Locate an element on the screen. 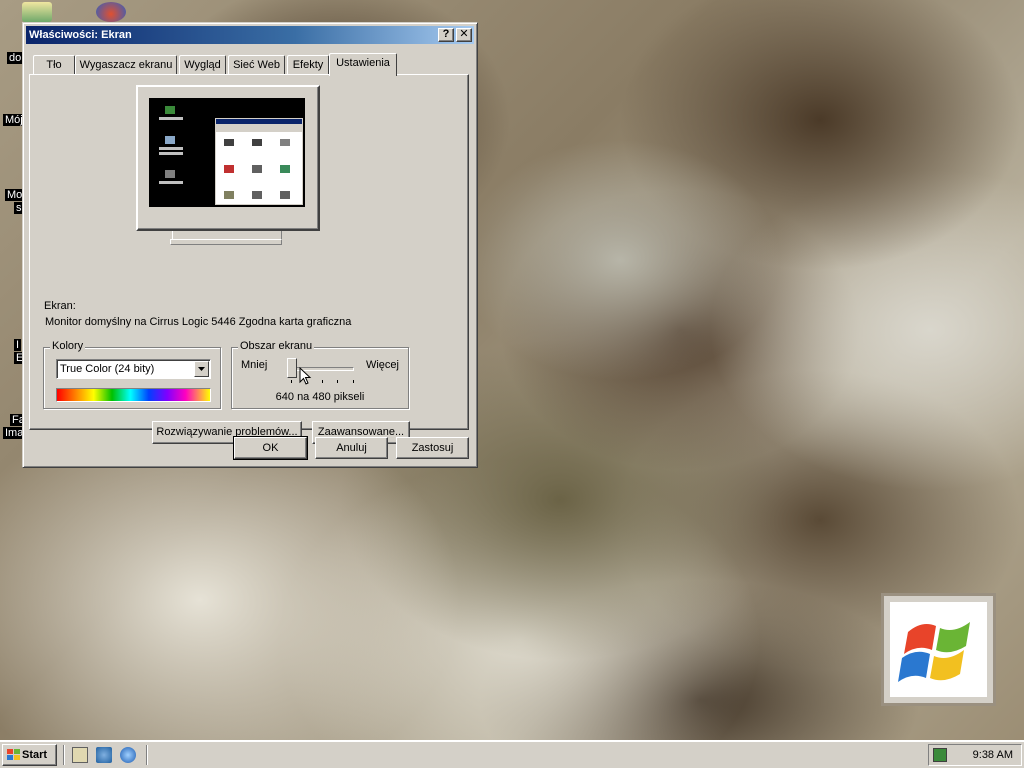 The image size is (1024, 768). desktop-icon-label: I is located at coordinates (18, 345).